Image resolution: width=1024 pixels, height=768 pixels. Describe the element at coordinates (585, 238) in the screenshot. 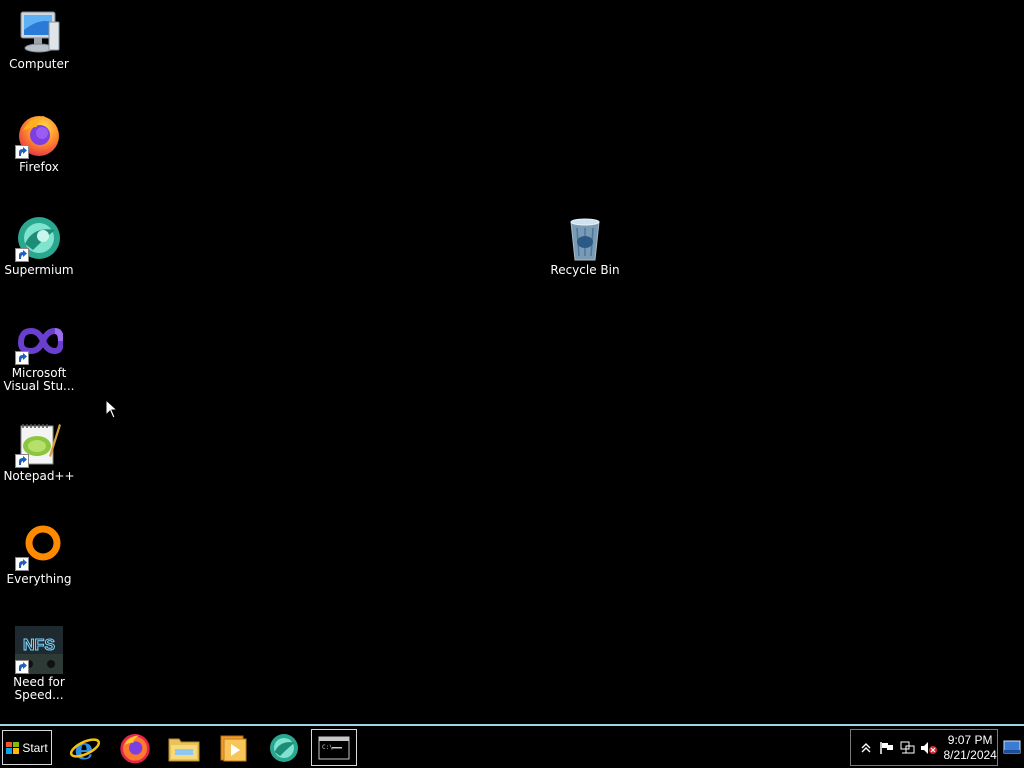

I see `recycle-bin-icon` at that location.